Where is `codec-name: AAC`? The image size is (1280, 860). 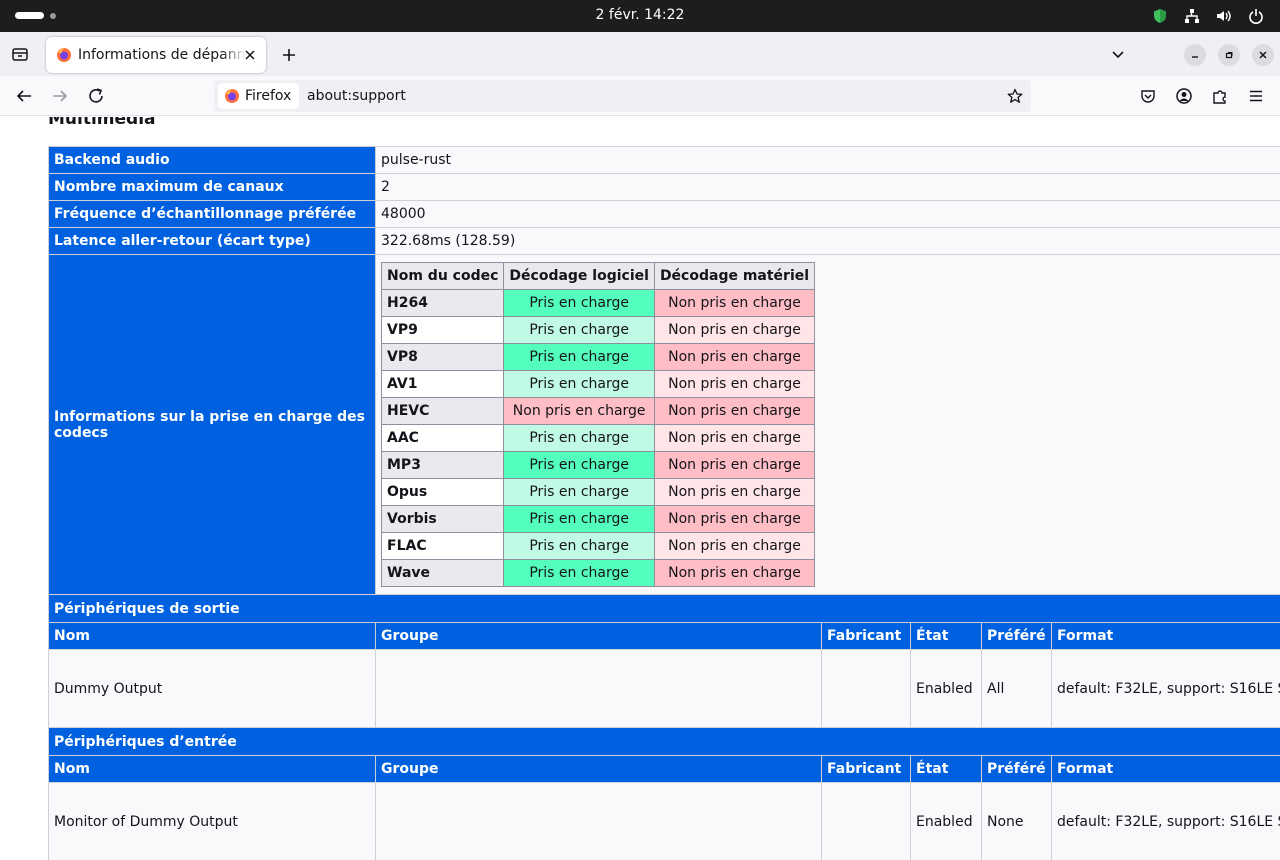 codec-name: AAC is located at coordinates (442, 438).